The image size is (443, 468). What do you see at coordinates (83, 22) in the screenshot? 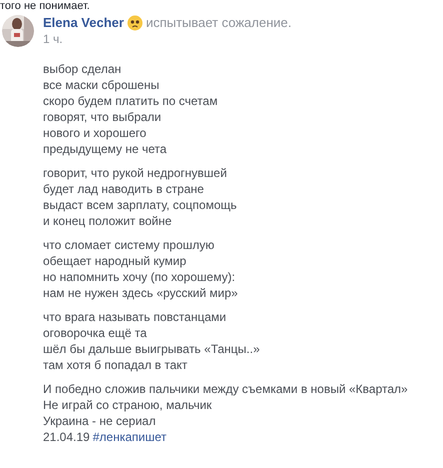
I see `author-name: Elena Vecher` at bounding box center [83, 22].